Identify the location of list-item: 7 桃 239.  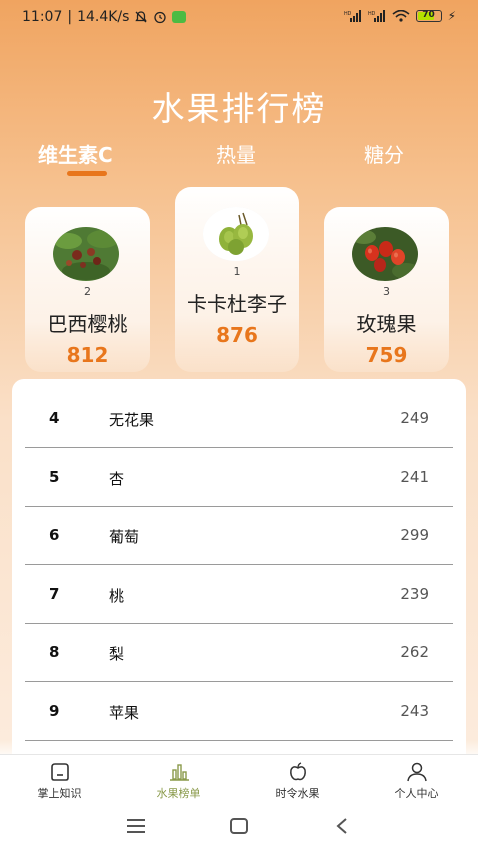
(239, 594).